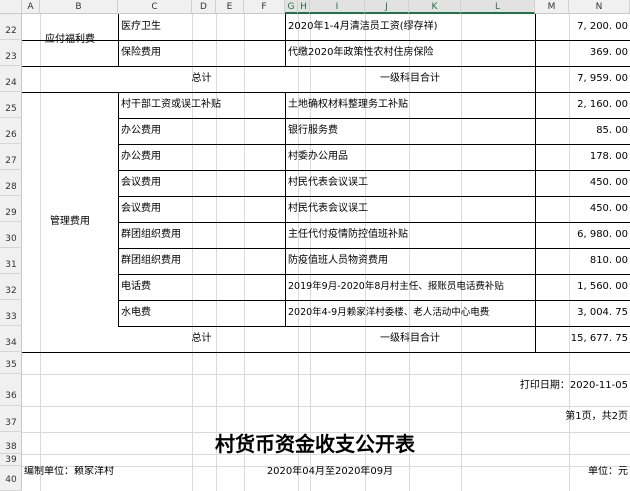 This screenshot has width=630, height=491. I want to click on subject-cell: 村干部工资或误工补贴, so click(202, 105).